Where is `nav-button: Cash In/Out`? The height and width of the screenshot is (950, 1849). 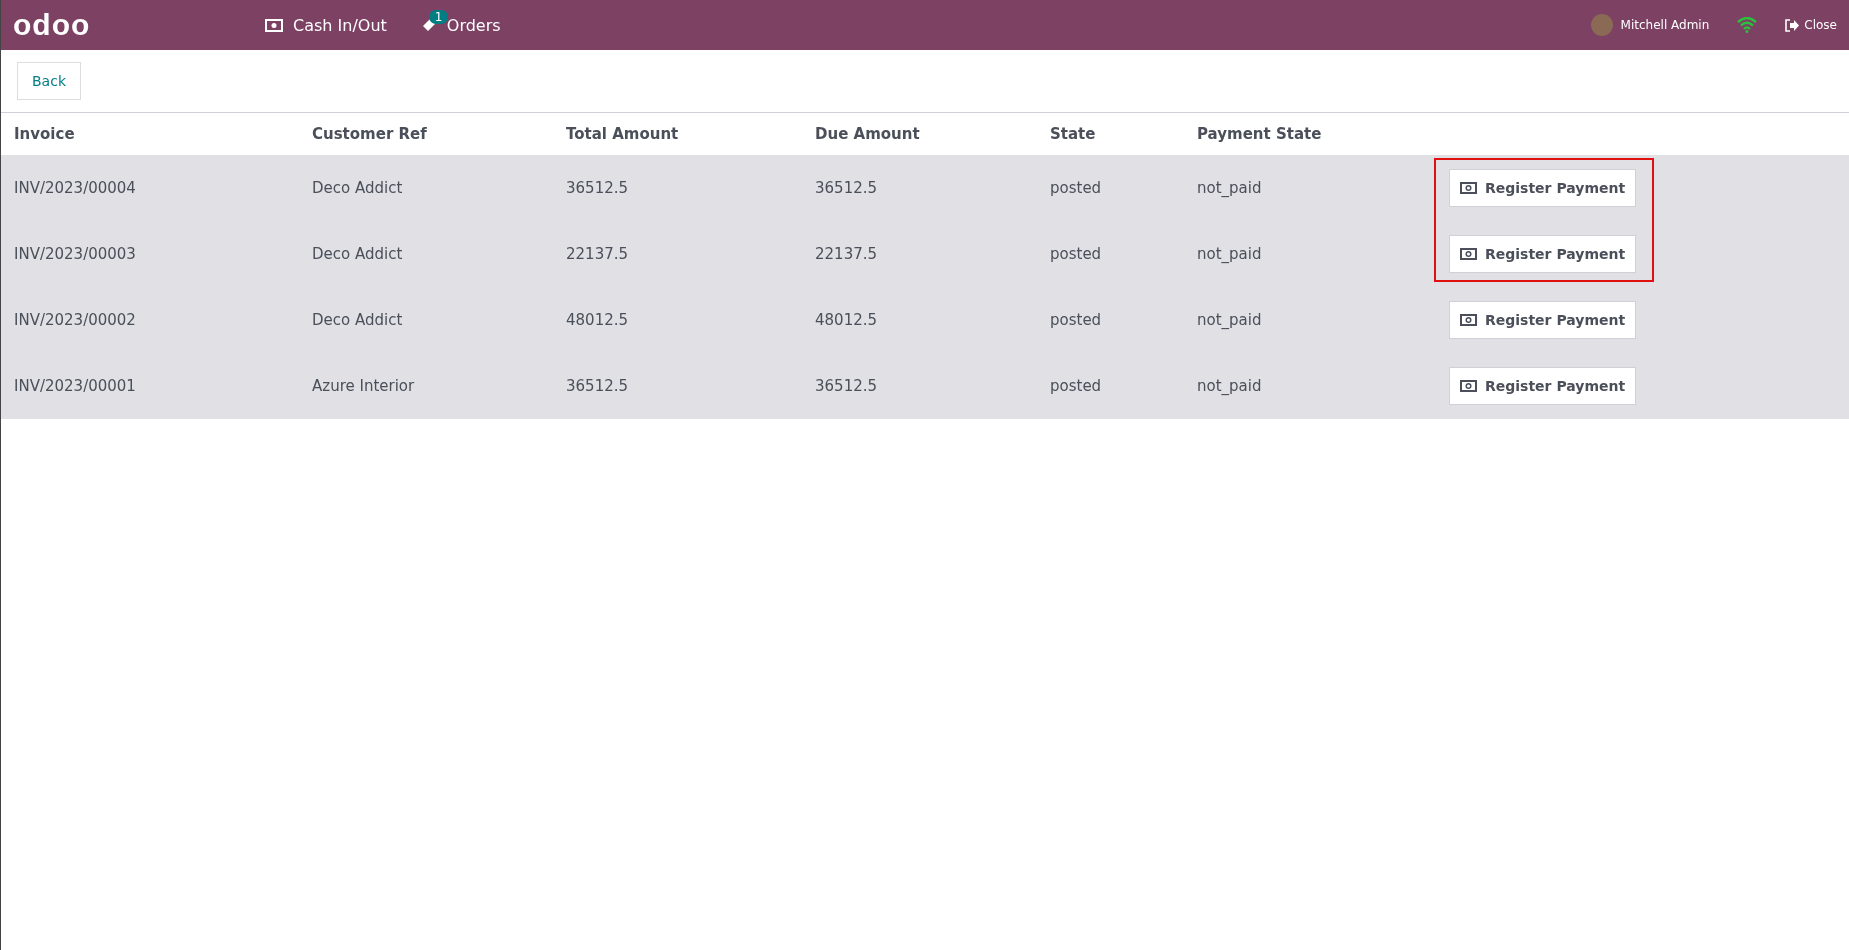 nav-button: Cash In/Out is located at coordinates (326, 25).